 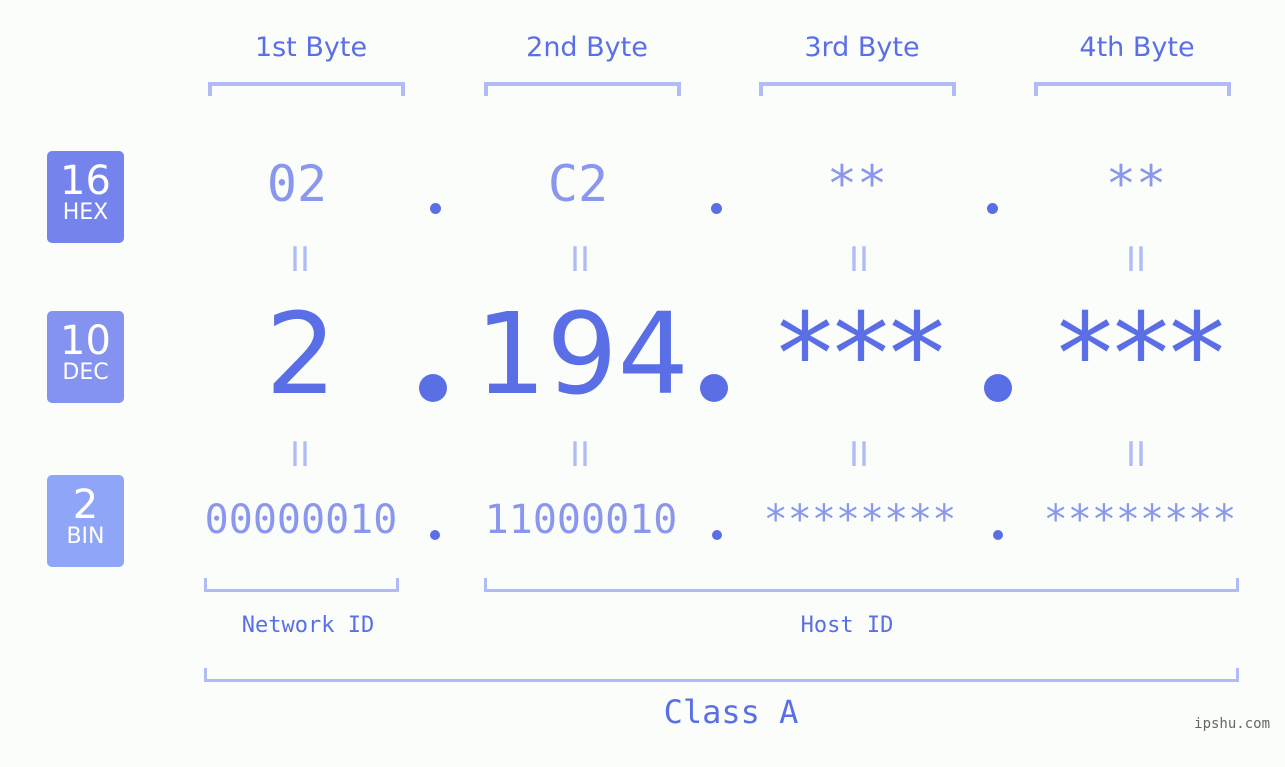 I want to click on byte-header-4: 4th Byte, so click(x=1137, y=47).